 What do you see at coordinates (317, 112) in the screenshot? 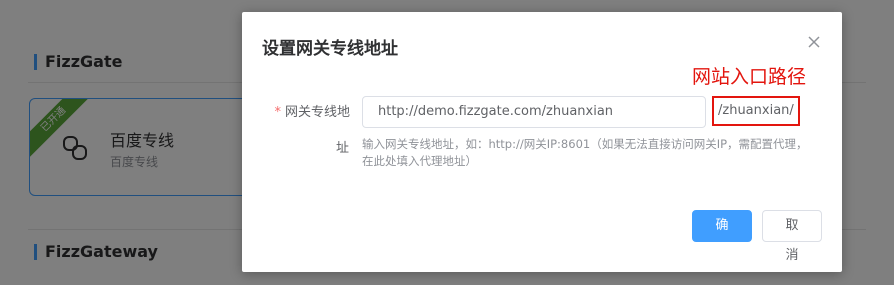
I see `field-label-text: 网关专线地` at bounding box center [317, 112].